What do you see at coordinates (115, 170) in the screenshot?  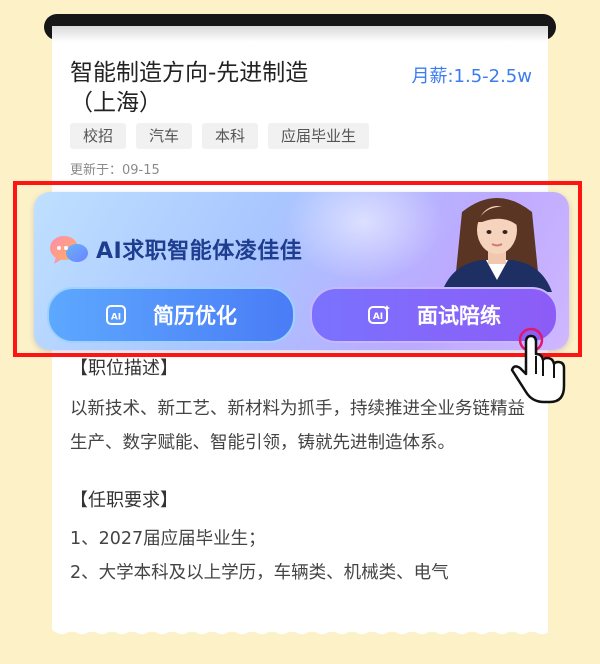 I see `updated-date: 更新于：09-15` at bounding box center [115, 170].